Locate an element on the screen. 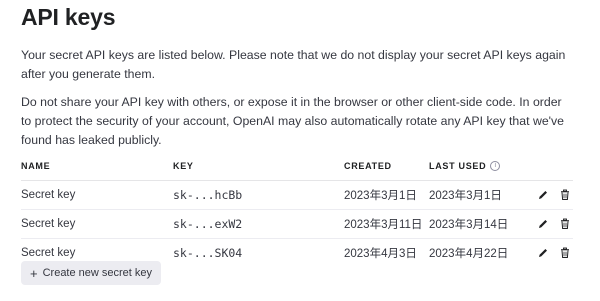  last-used-cell: 2023年3月14日 is located at coordinates (475, 224).